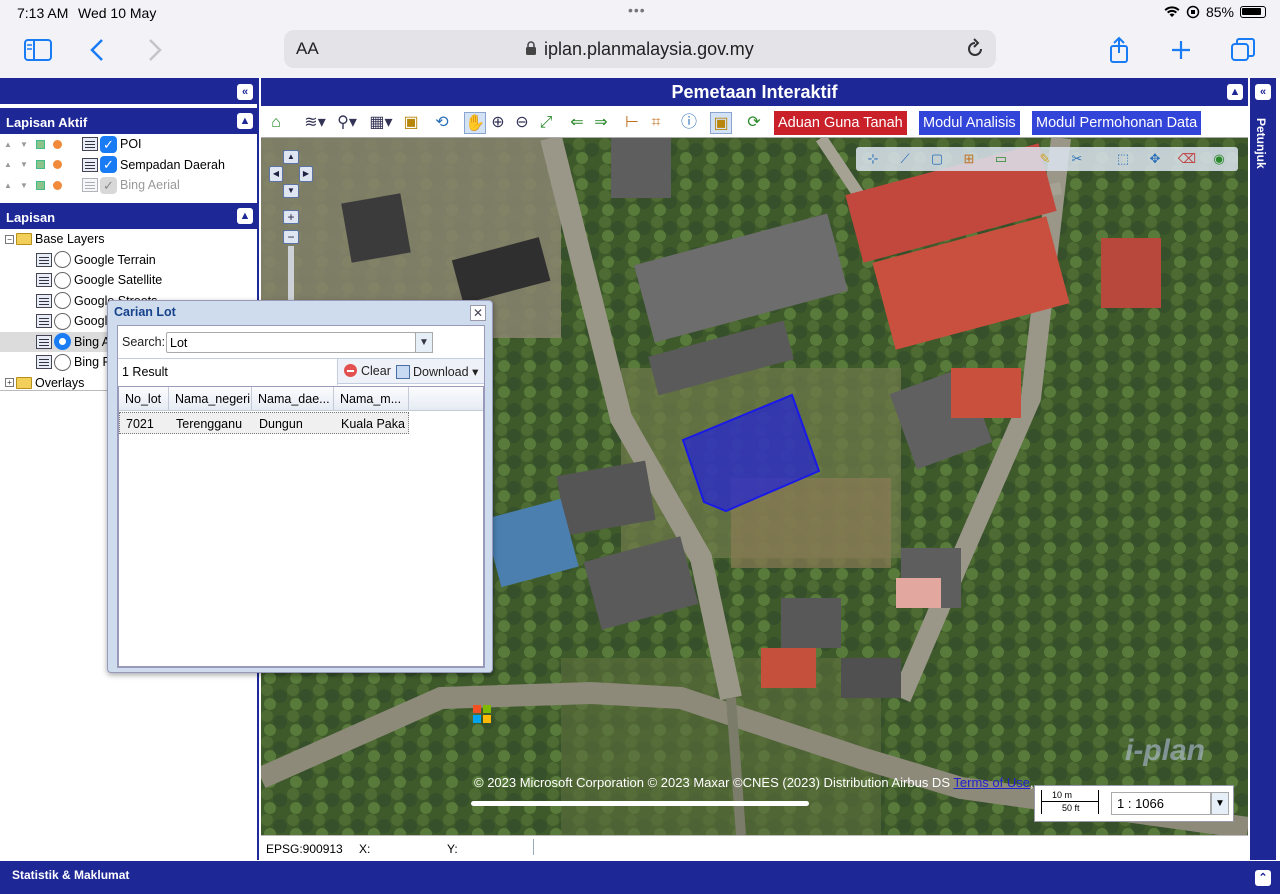 This screenshot has width=1280, height=894. What do you see at coordinates (1263, 92) in the screenshot?
I see `expand-right-icon: «` at bounding box center [1263, 92].